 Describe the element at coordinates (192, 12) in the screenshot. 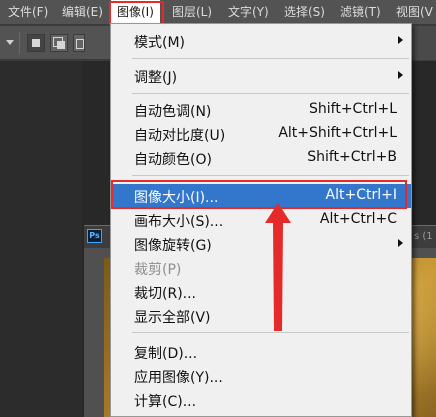

I see `menu-layer: 图层(L)` at that location.